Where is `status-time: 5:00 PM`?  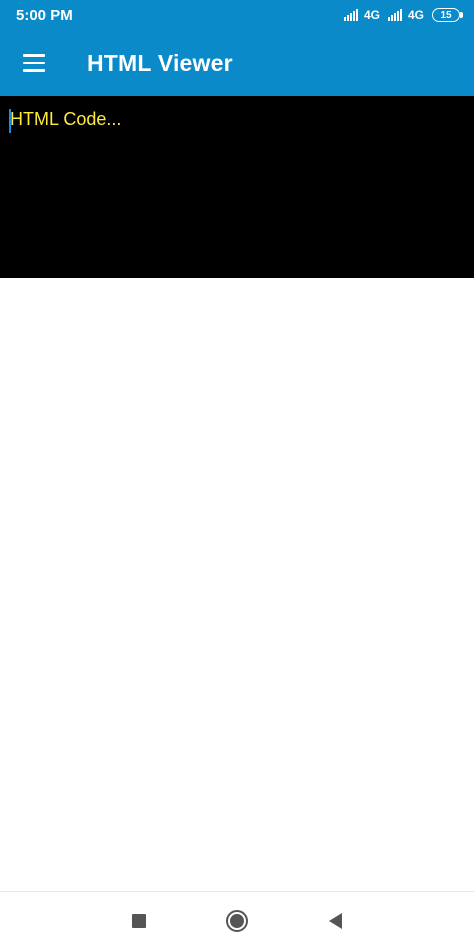
status-time: 5:00 PM is located at coordinates (44, 15).